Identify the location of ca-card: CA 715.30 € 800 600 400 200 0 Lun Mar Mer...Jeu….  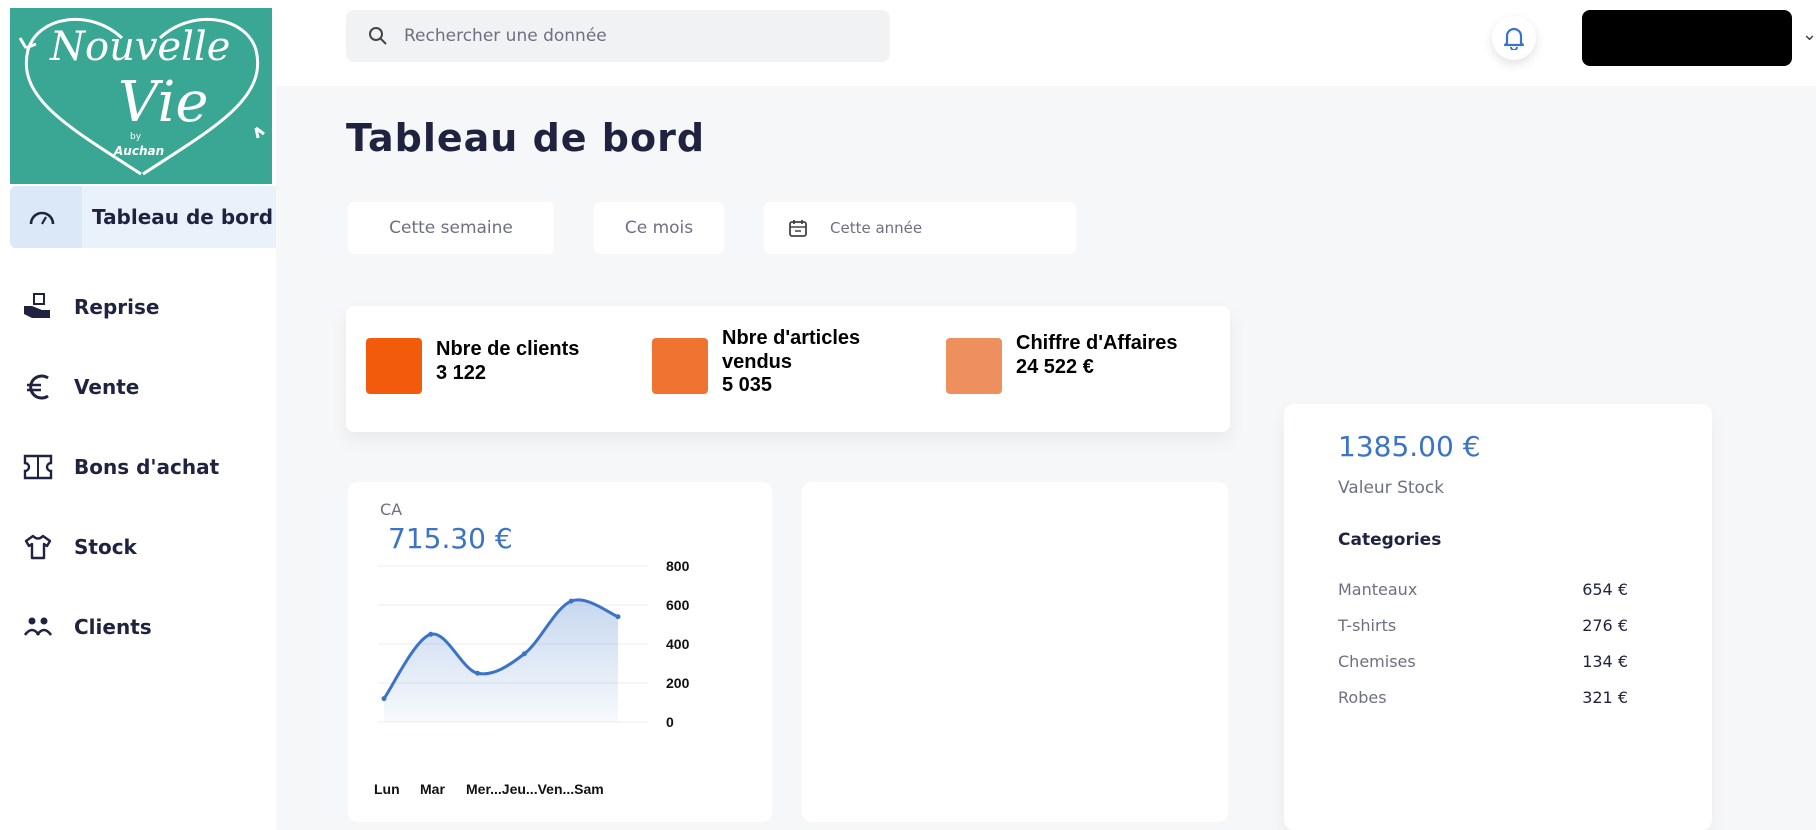
(560, 652).